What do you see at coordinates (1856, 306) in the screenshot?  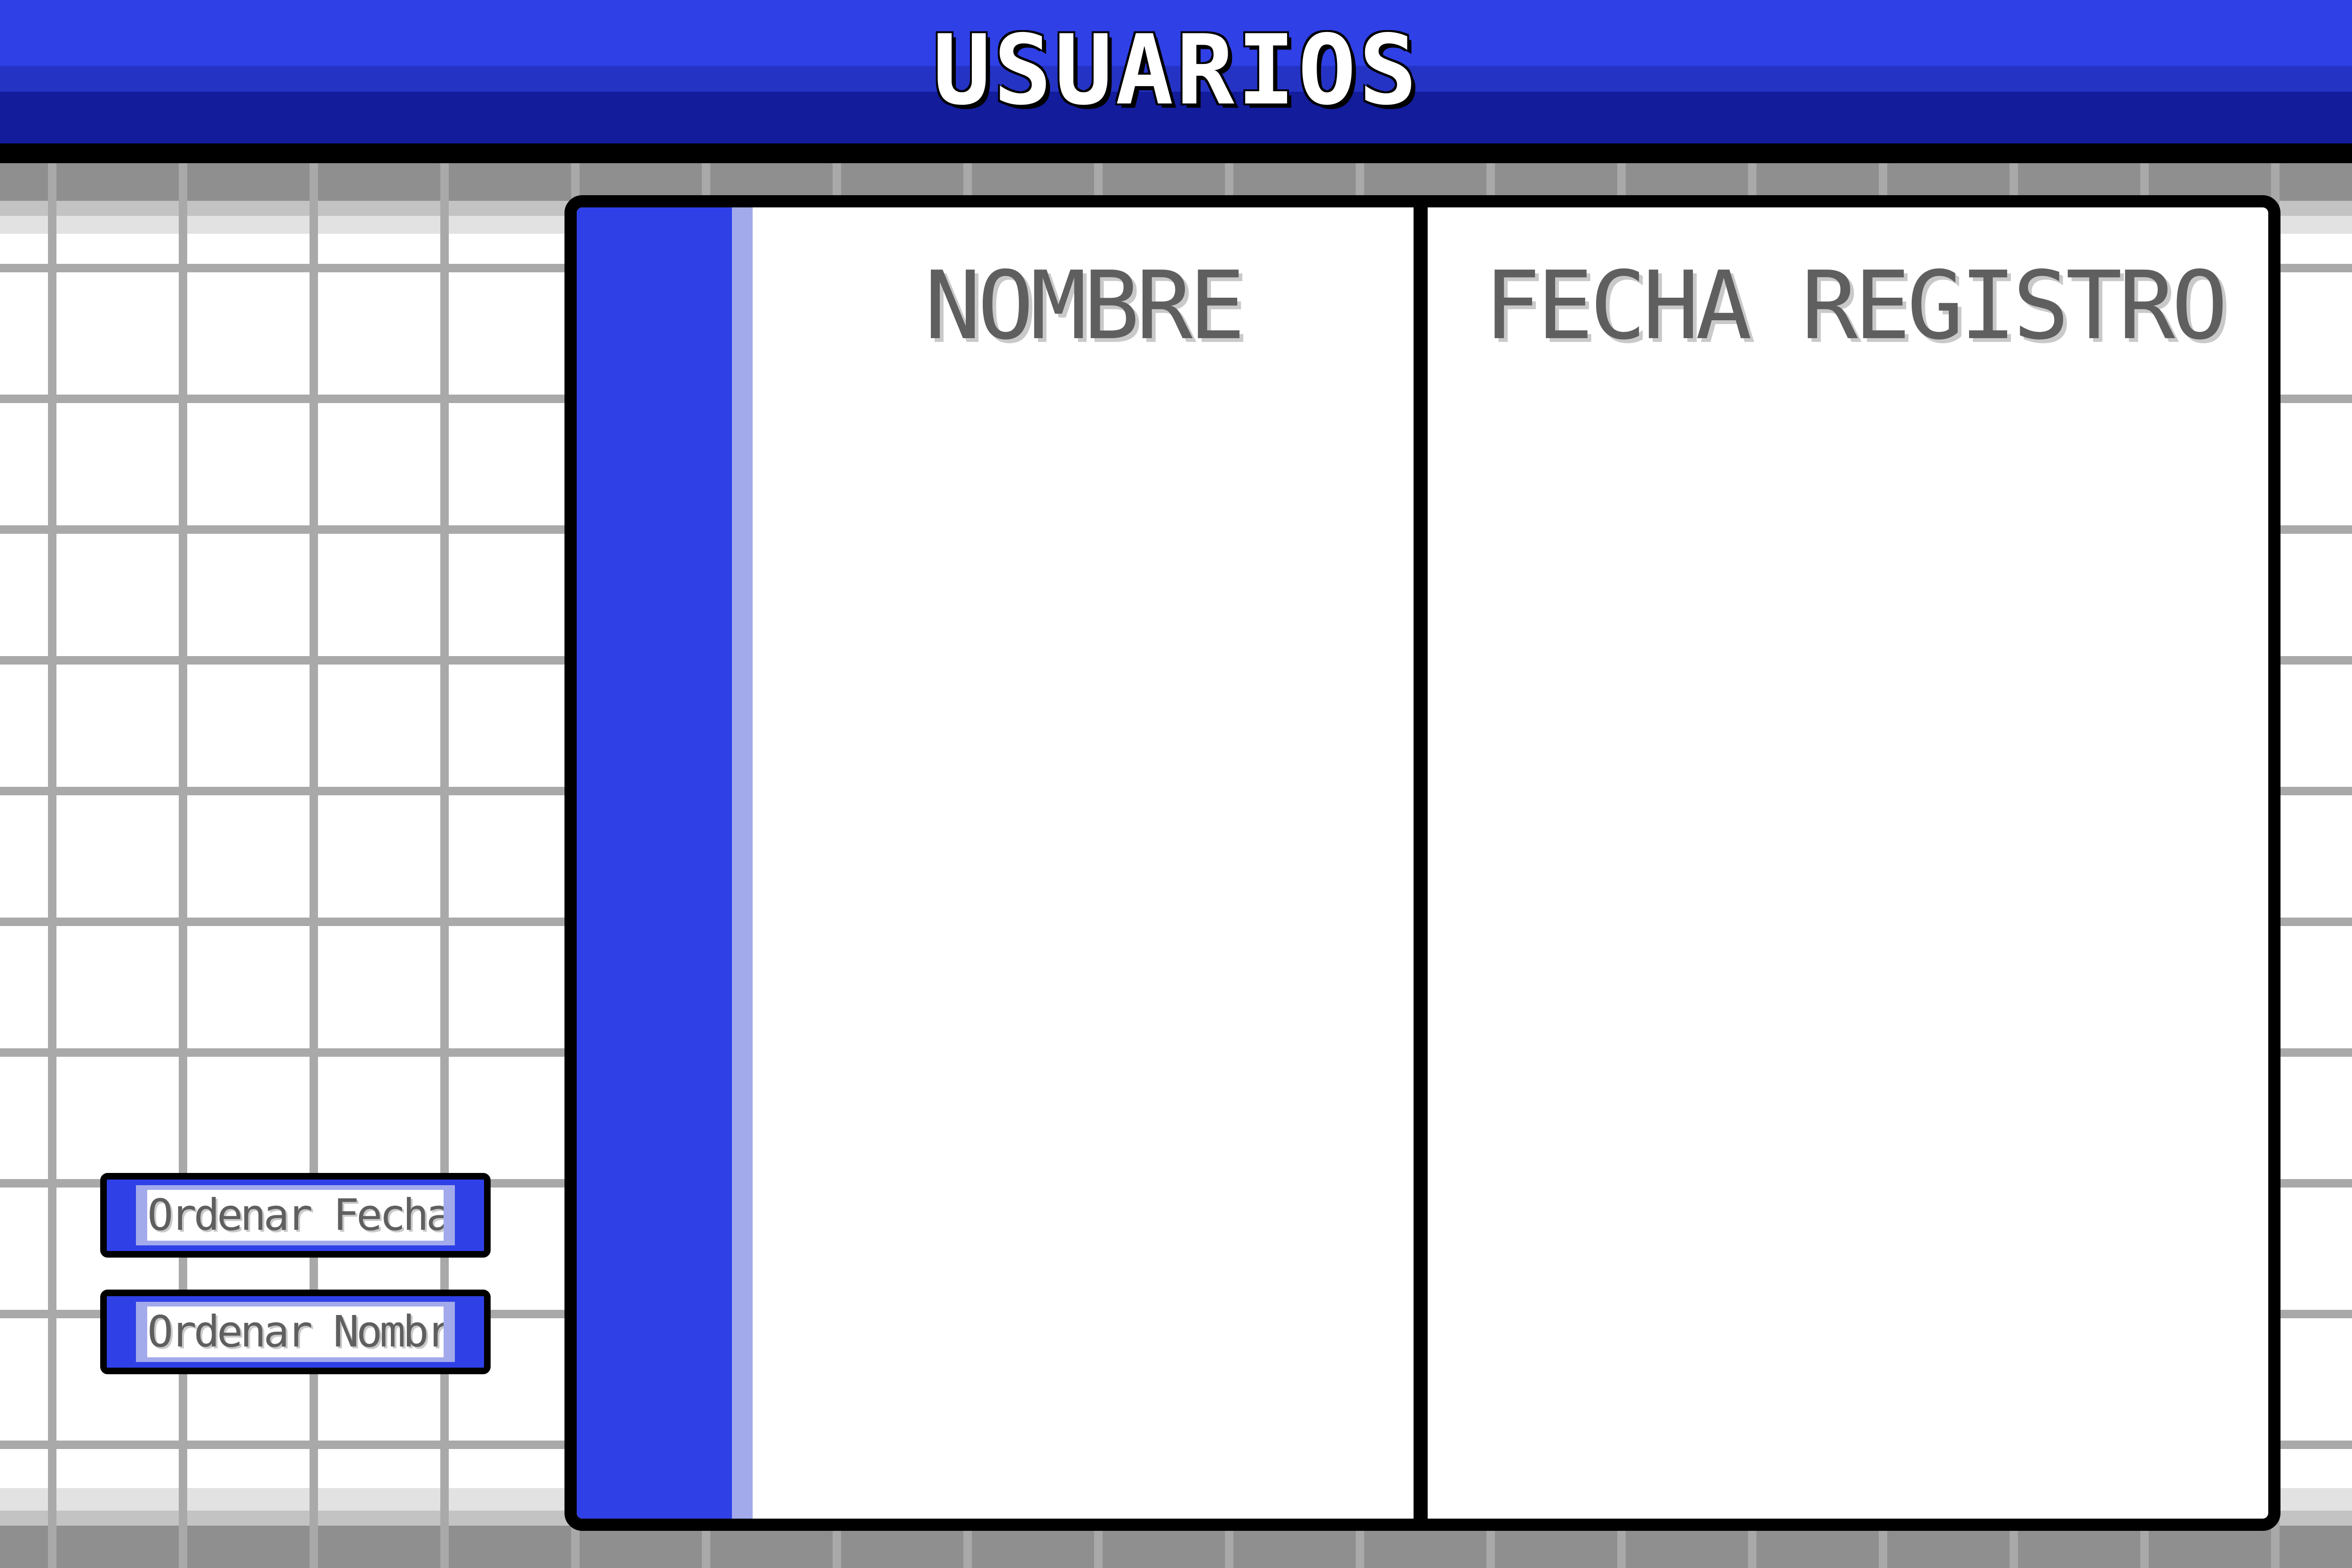 I see `column-header-fecha-registro: FECHA REGISTRO` at bounding box center [1856, 306].